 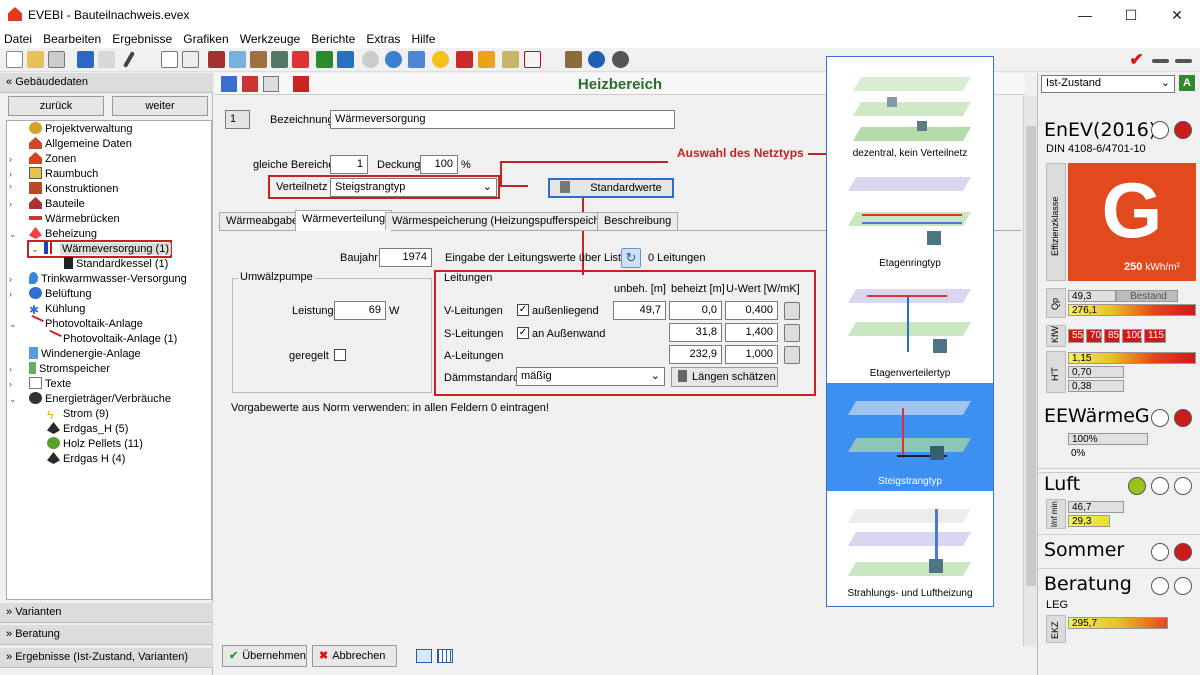 What do you see at coordinates (107, 249) in the screenshot?
I see `tree-item-waermeversorgung: Wärmeversorgung (1)` at bounding box center [107, 249].